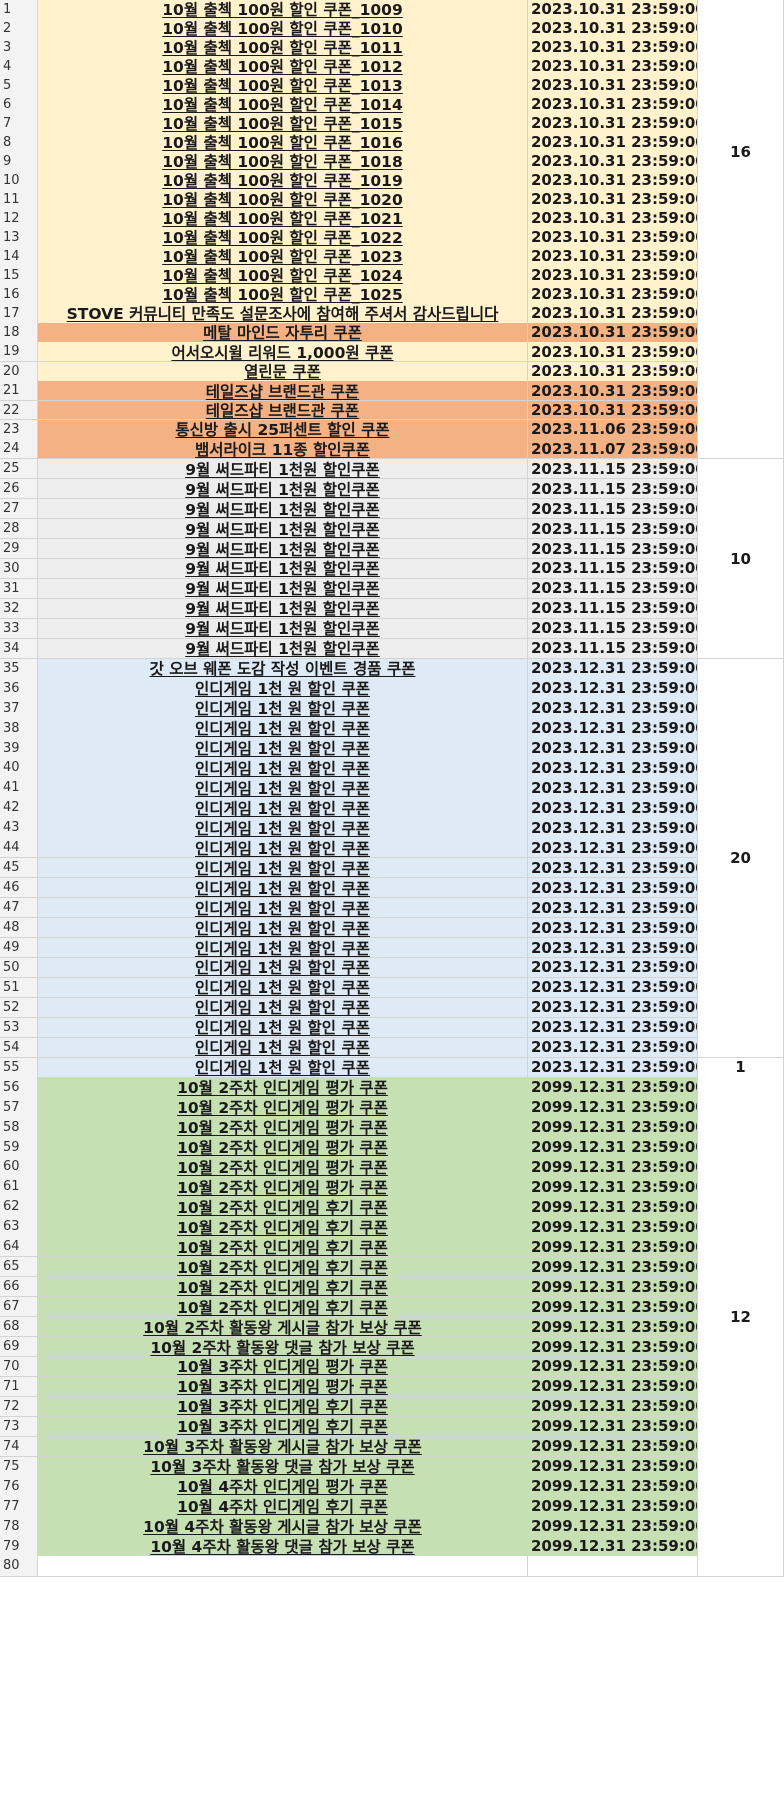 This screenshot has width=784, height=1810. I want to click on row-header: 52, so click(19, 1008).